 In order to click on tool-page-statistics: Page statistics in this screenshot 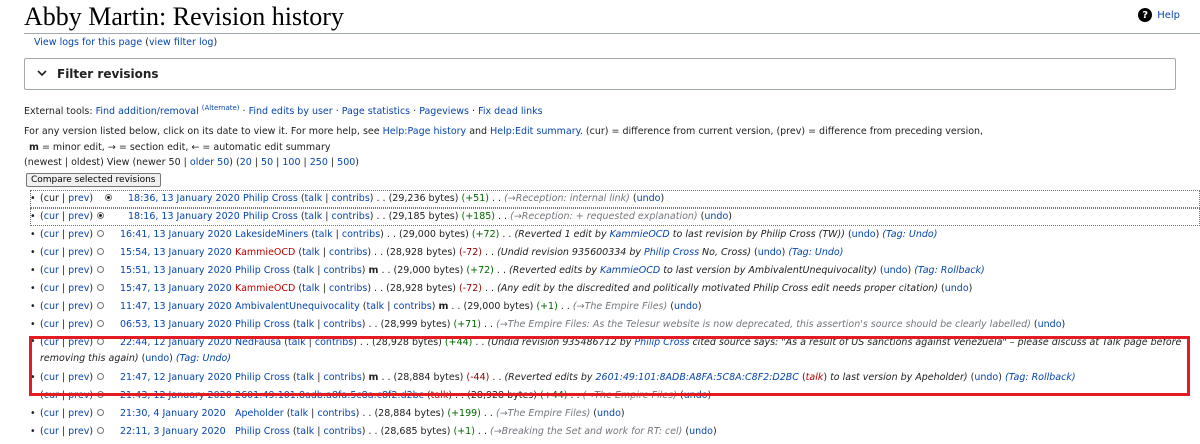, I will do `click(376, 111)`.